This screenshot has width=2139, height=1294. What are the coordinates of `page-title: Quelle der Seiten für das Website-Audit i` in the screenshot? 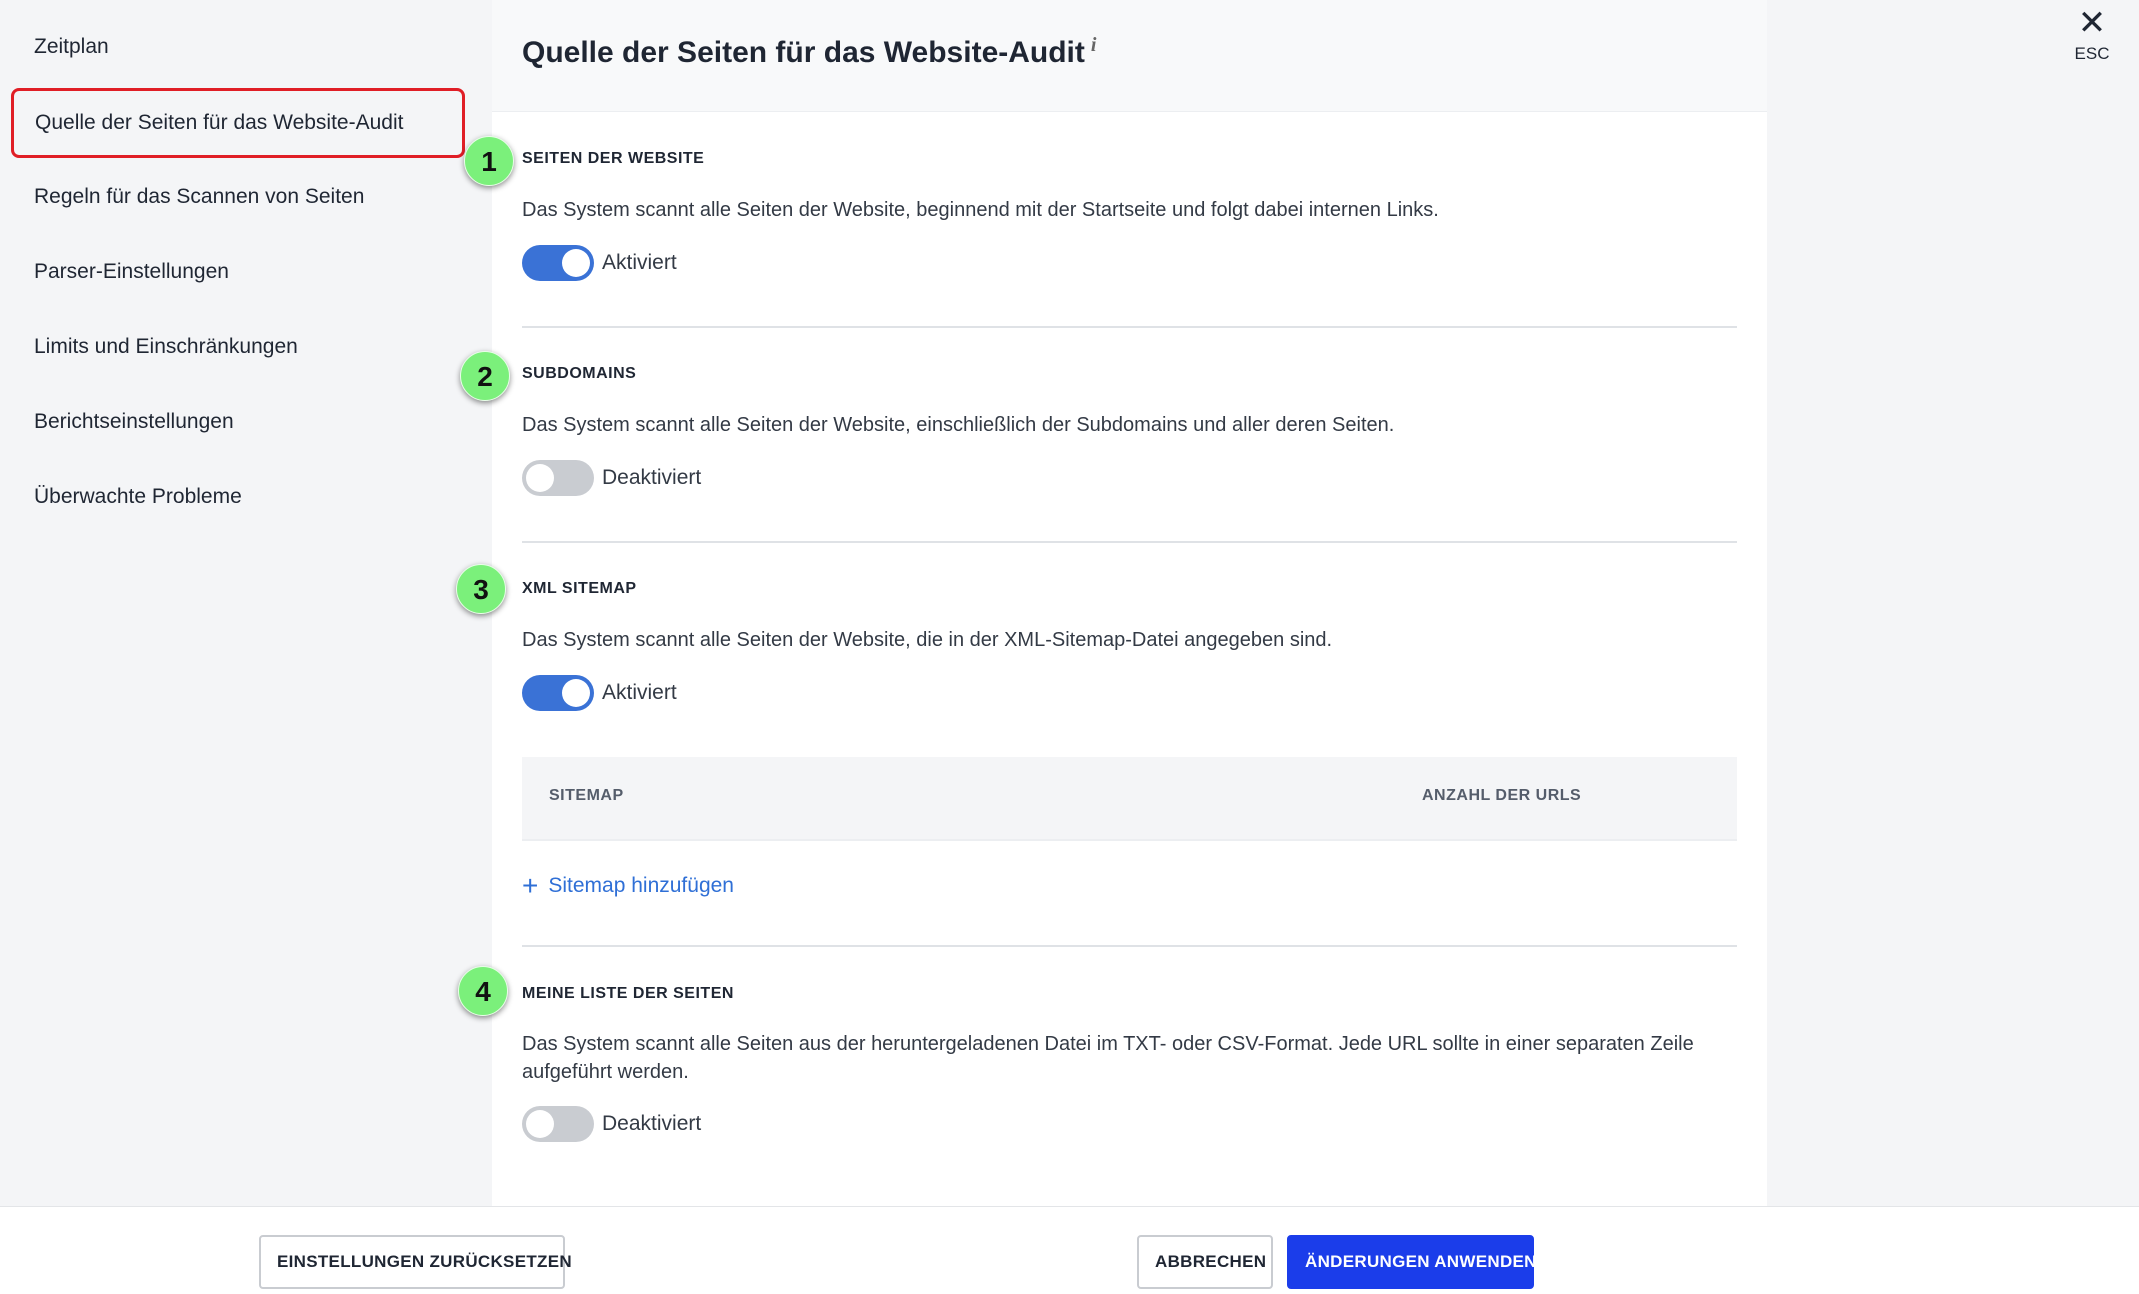 It's located at (809, 52).